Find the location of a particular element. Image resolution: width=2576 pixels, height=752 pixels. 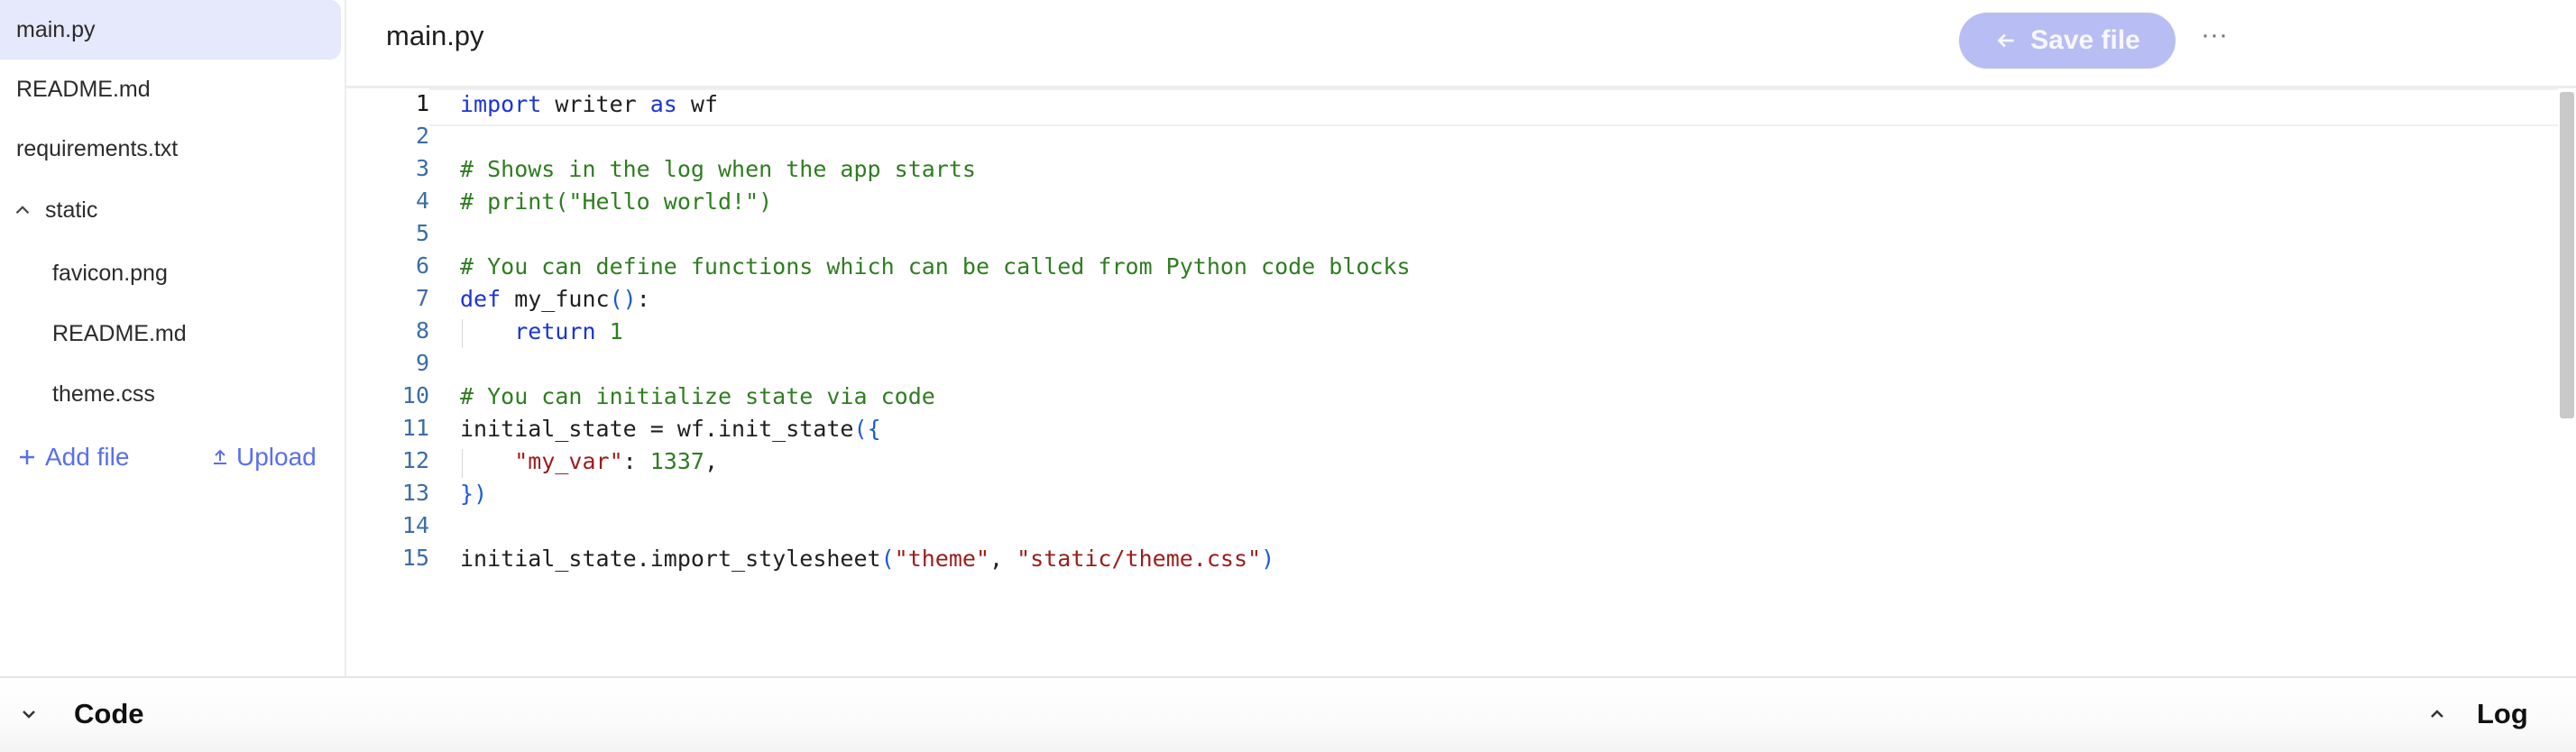

sidebar-actions: Add file Upload is located at coordinates (173, 457).